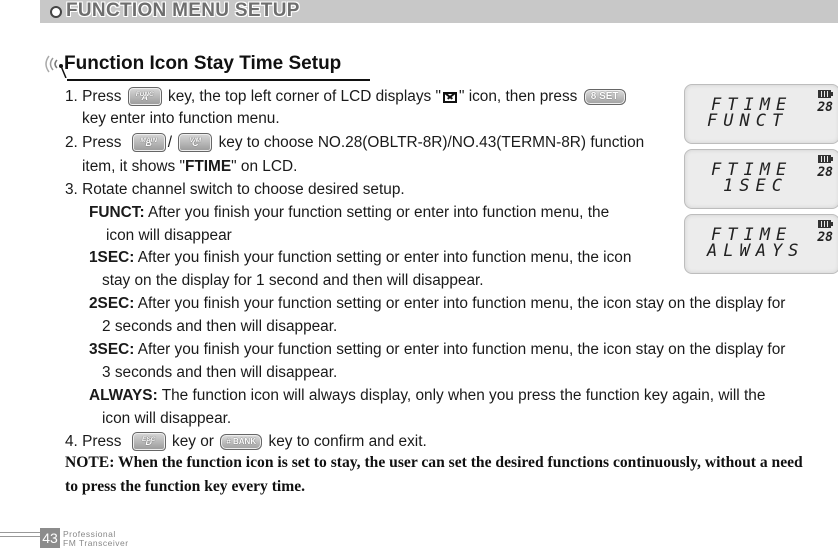  What do you see at coordinates (439, 11) in the screenshot?
I see `chapter-header-bar: FUNCTION MENU SETUP` at bounding box center [439, 11].